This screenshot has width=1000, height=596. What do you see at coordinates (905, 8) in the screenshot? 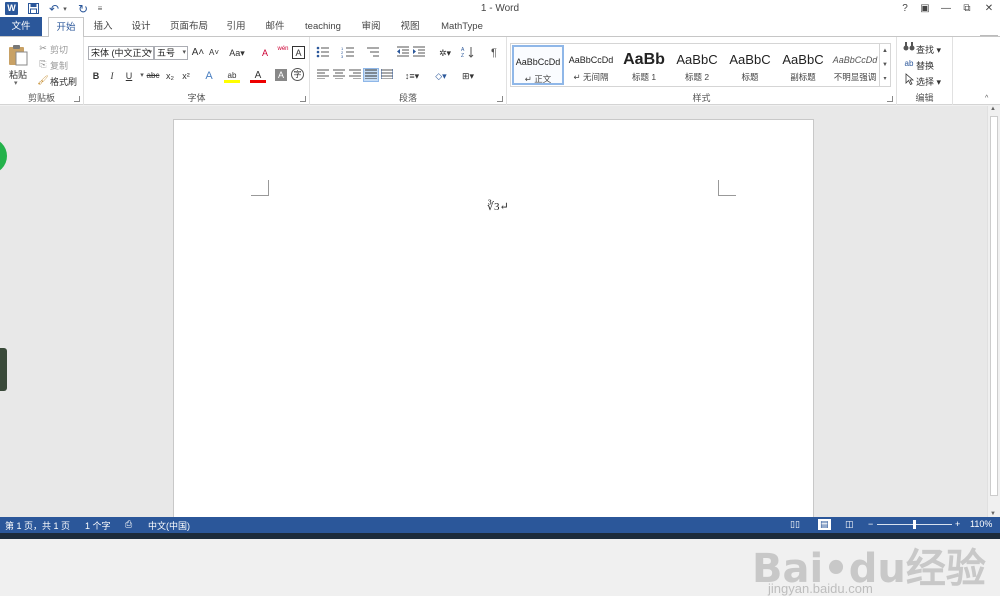
I see `help-button: ?` at bounding box center [905, 8].